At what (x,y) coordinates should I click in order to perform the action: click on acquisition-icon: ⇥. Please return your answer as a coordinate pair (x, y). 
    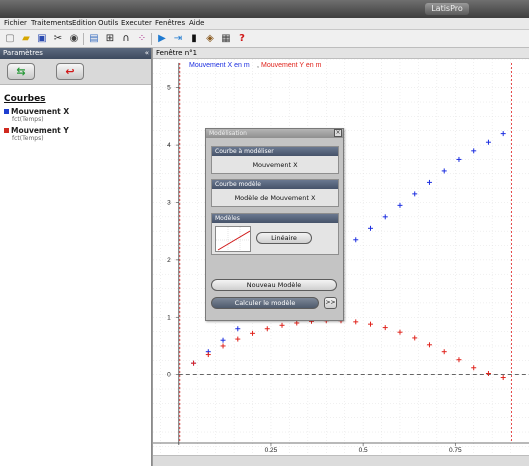
    Looking at the image, I should click on (178, 39).